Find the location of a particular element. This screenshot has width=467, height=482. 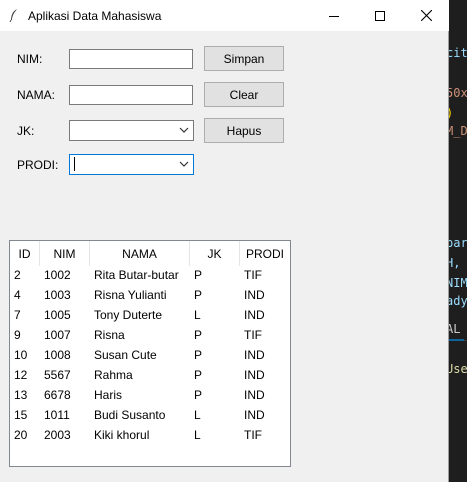

jk-combobox is located at coordinates (131, 130).